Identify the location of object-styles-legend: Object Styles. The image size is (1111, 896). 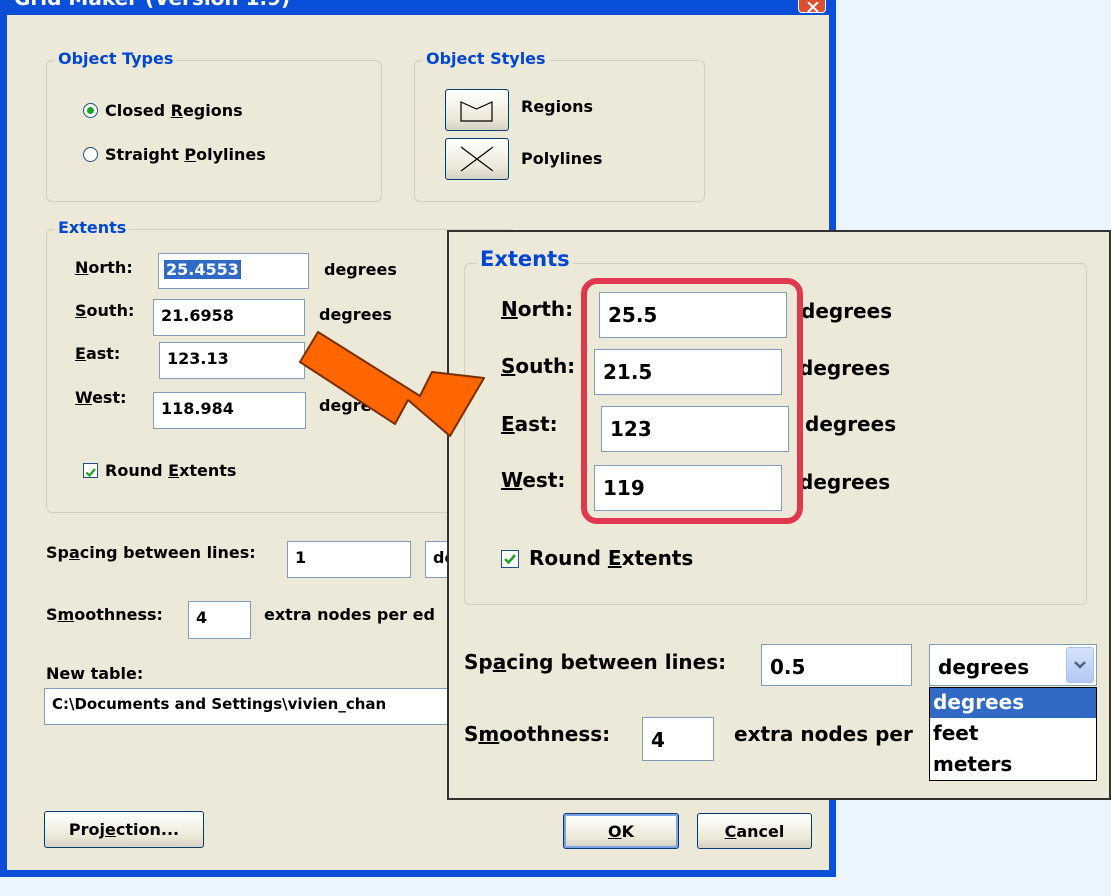
(486, 58).